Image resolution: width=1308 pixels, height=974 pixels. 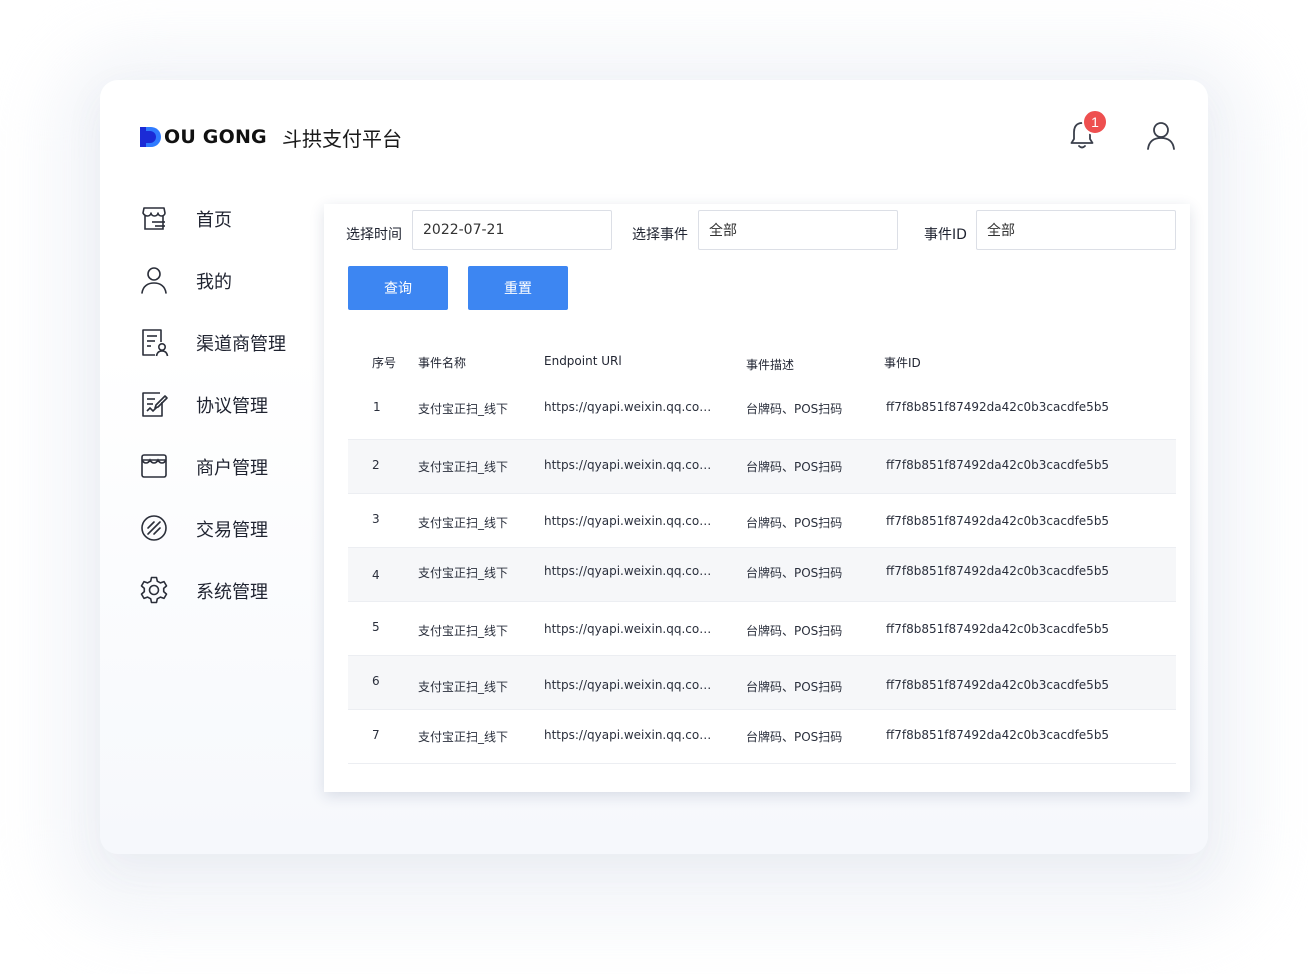 What do you see at coordinates (660, 235) in the screenshot?
I see `filter-event-label: 选择事件` at bounding box center [660, 235].